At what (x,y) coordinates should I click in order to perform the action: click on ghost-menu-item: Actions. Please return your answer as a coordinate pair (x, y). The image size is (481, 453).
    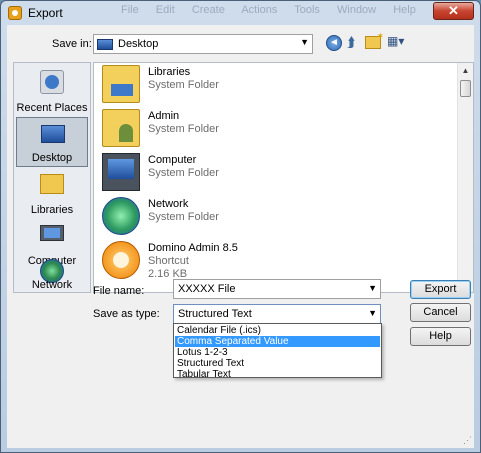
    Looking at the image, I should click on (259, 10).